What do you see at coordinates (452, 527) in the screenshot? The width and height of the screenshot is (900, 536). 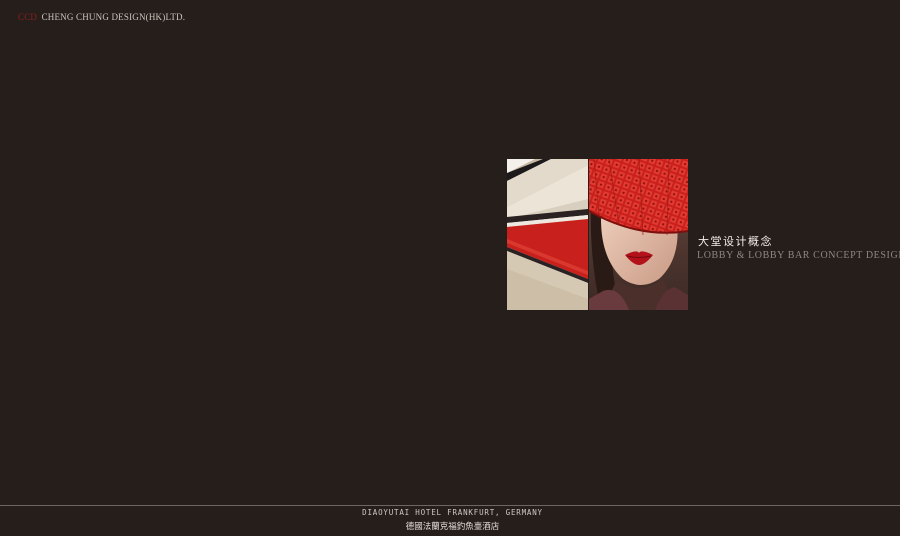 I see `project-name-chinese: 德國法蘭克福釣魚臺酒店` at bounding box center [452, 527].